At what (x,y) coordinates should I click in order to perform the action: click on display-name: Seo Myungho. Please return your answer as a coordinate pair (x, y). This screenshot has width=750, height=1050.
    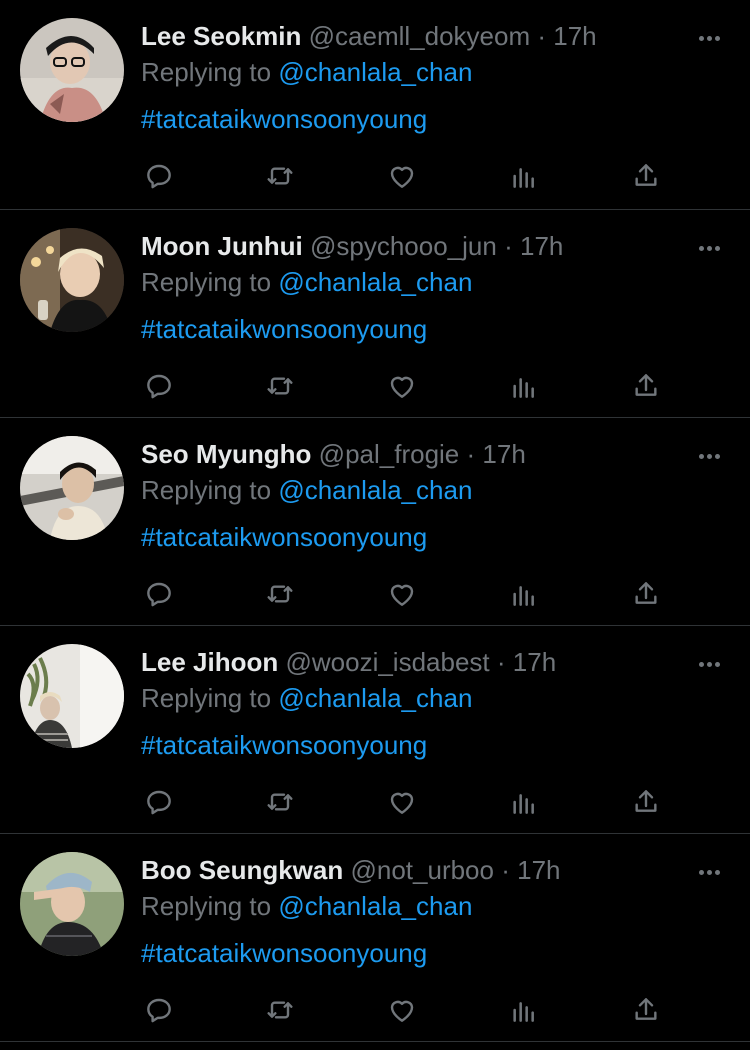
    Looking at the image, I should click on (226, 454).